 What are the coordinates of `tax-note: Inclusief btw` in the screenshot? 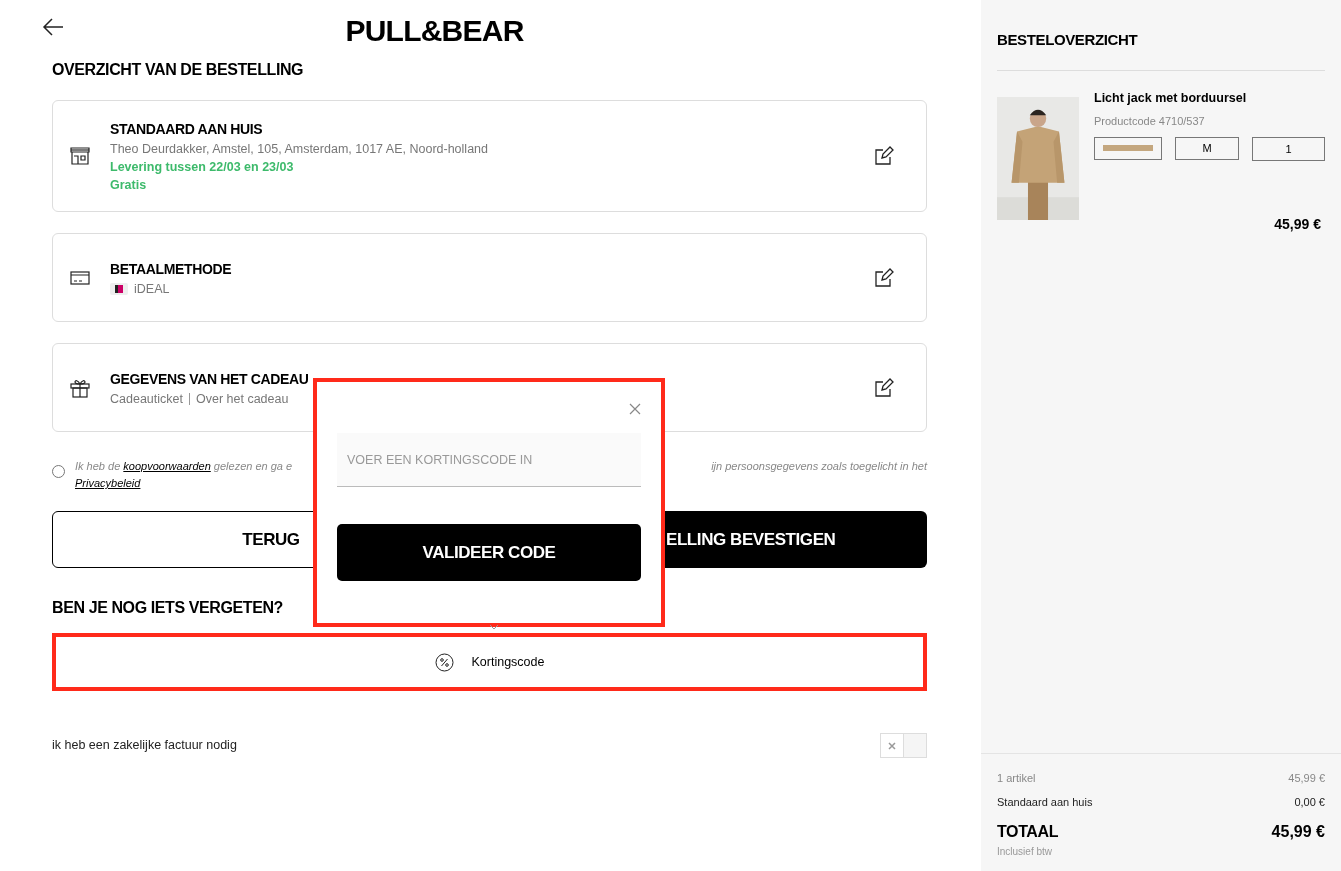 It's located at (1025, 852).